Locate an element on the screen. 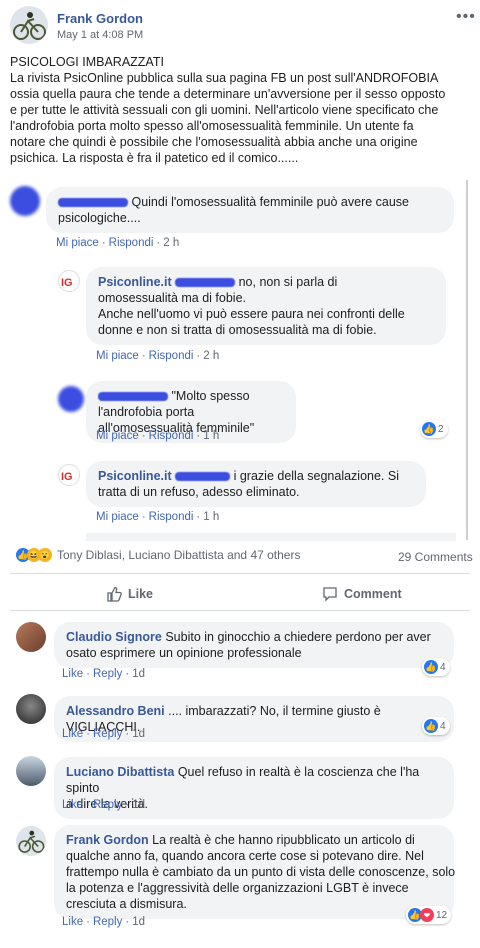 This screenshot has width=480, height=948. embedded-actions-2: Mi piace · Rispondi · 2 h is located at coordinates (158, 356).